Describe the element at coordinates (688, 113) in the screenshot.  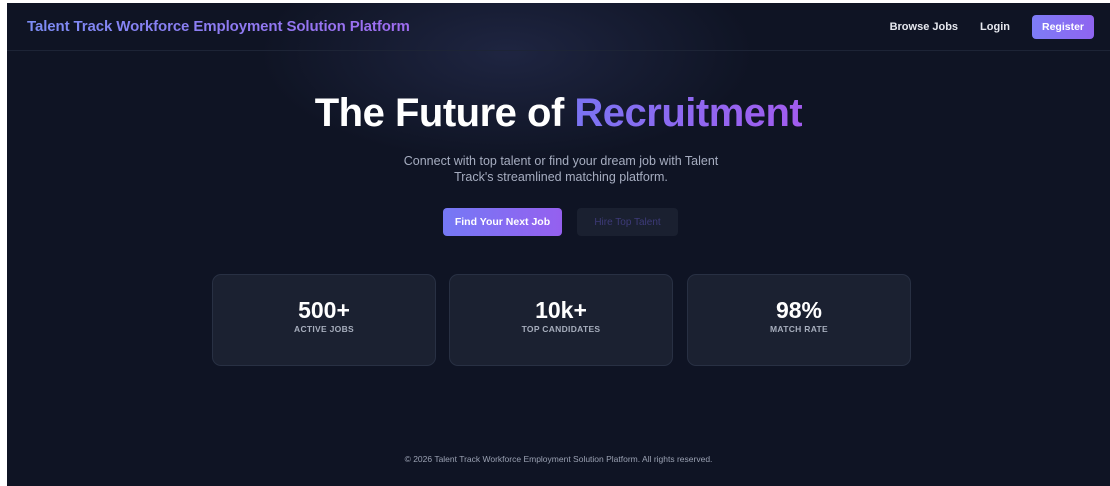
I see `hero-title-accent: Recruitment` at that location.